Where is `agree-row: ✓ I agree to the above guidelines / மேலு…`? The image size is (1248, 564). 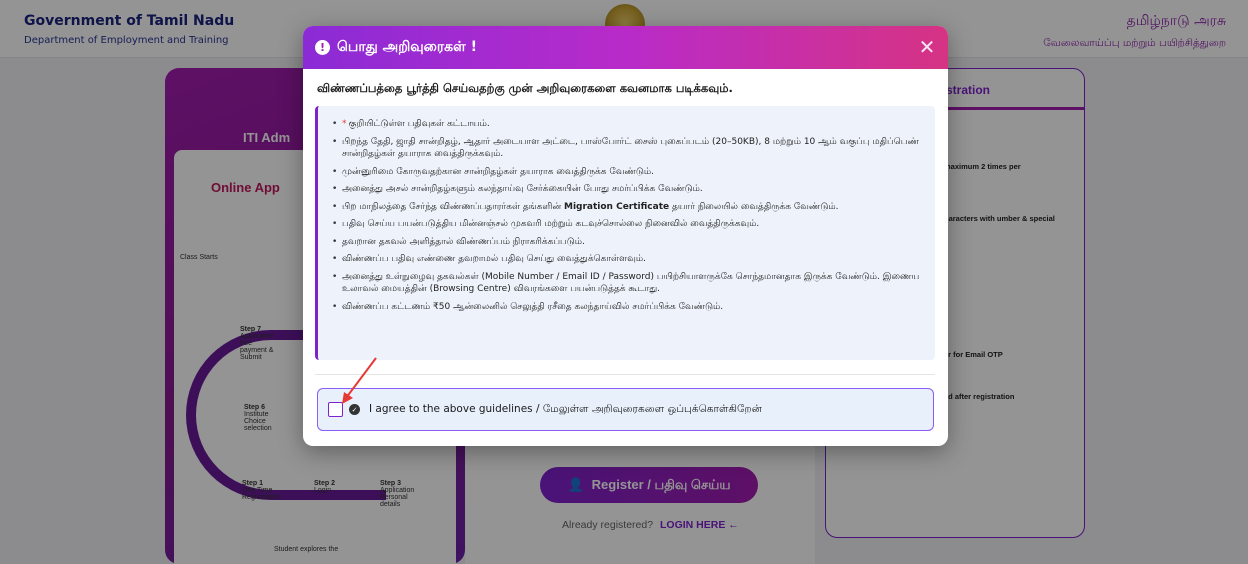 agree-row: ✓ I agree to the above guidelines / மேலு… is located at coordinates (625, 409).